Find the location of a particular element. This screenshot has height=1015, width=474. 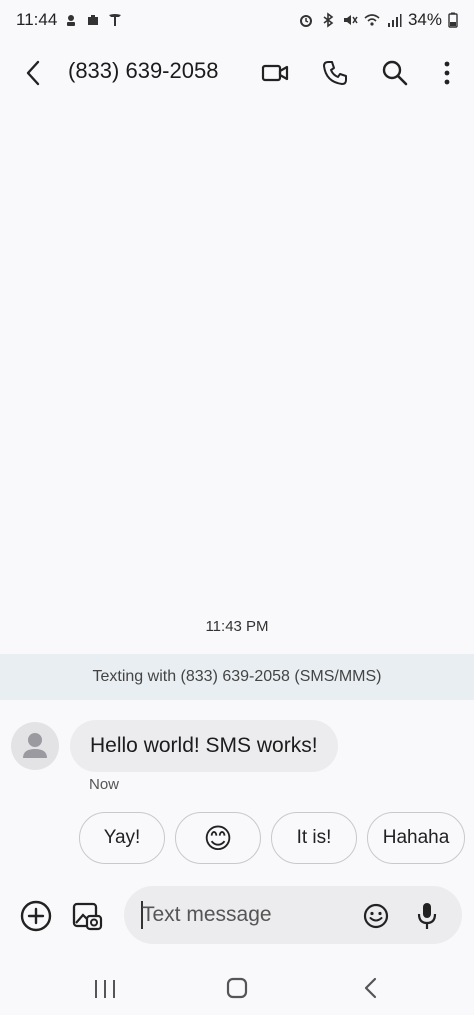

message-bubble: Hello world! SMS works! is located at coordinates (204, 746).